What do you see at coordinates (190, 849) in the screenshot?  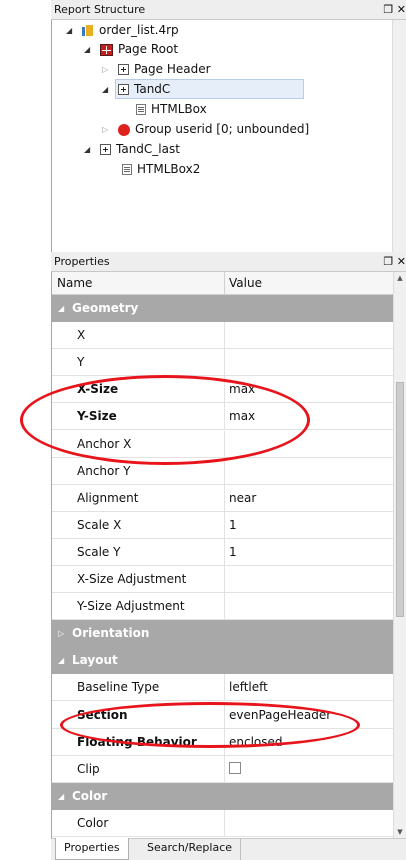 I see `tab-search-replace: Search/Replace` at bounding box center [190, 849].